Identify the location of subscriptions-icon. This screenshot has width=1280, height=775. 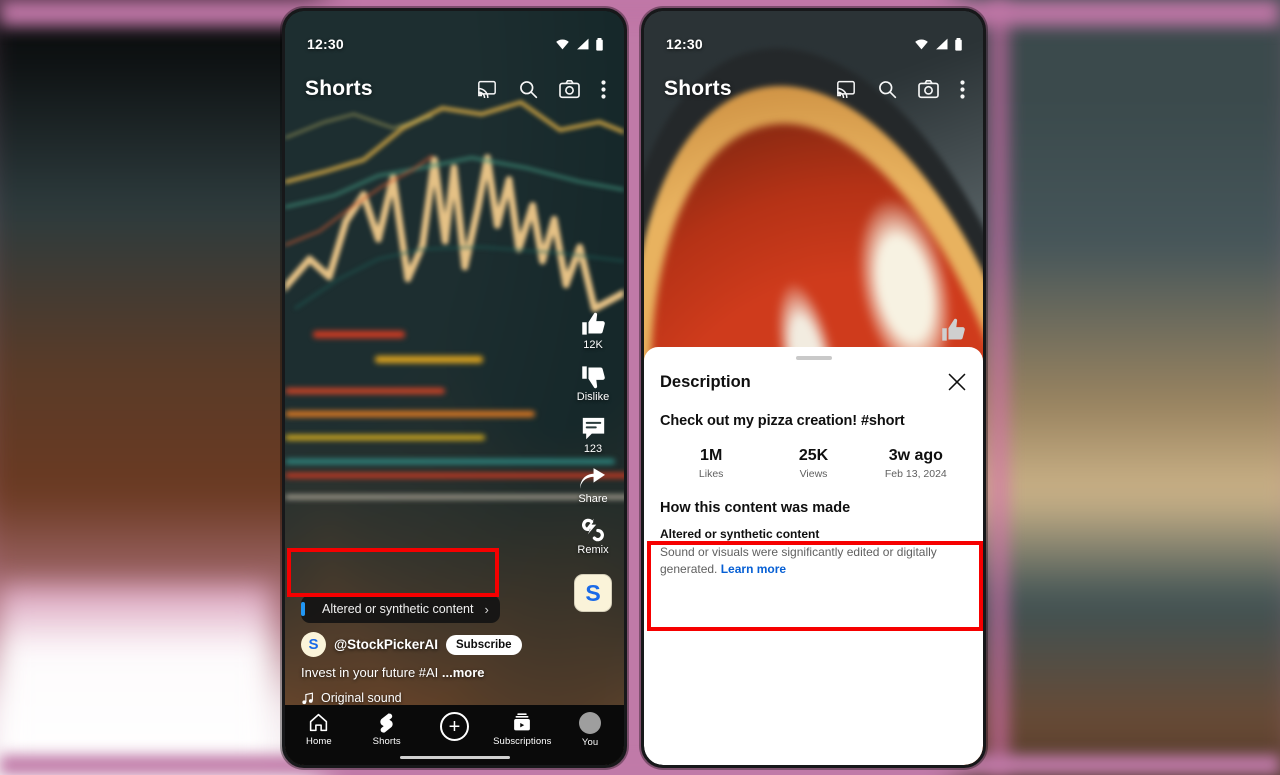
(522, 722).